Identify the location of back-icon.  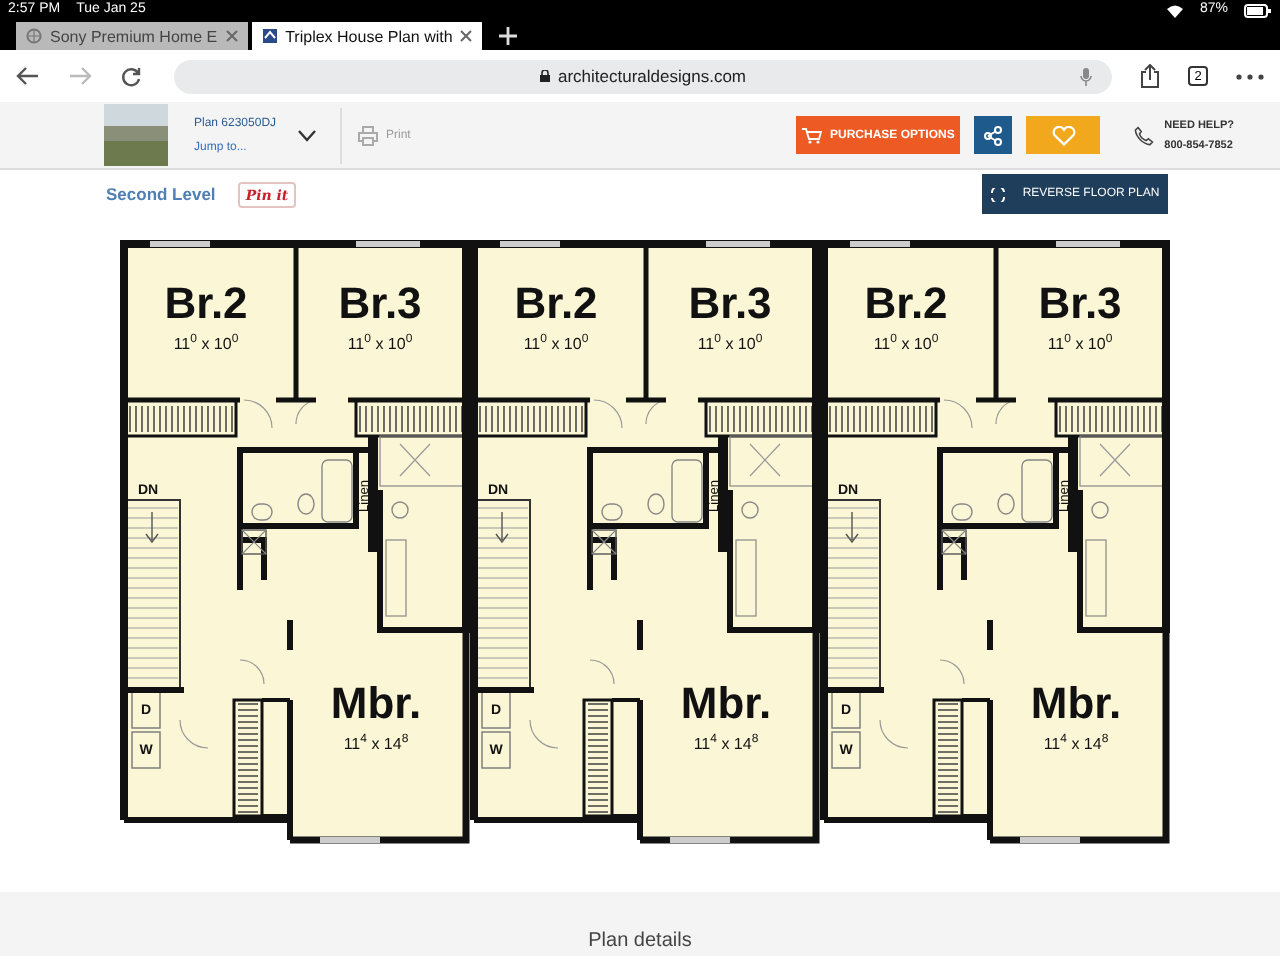
(28, 76).